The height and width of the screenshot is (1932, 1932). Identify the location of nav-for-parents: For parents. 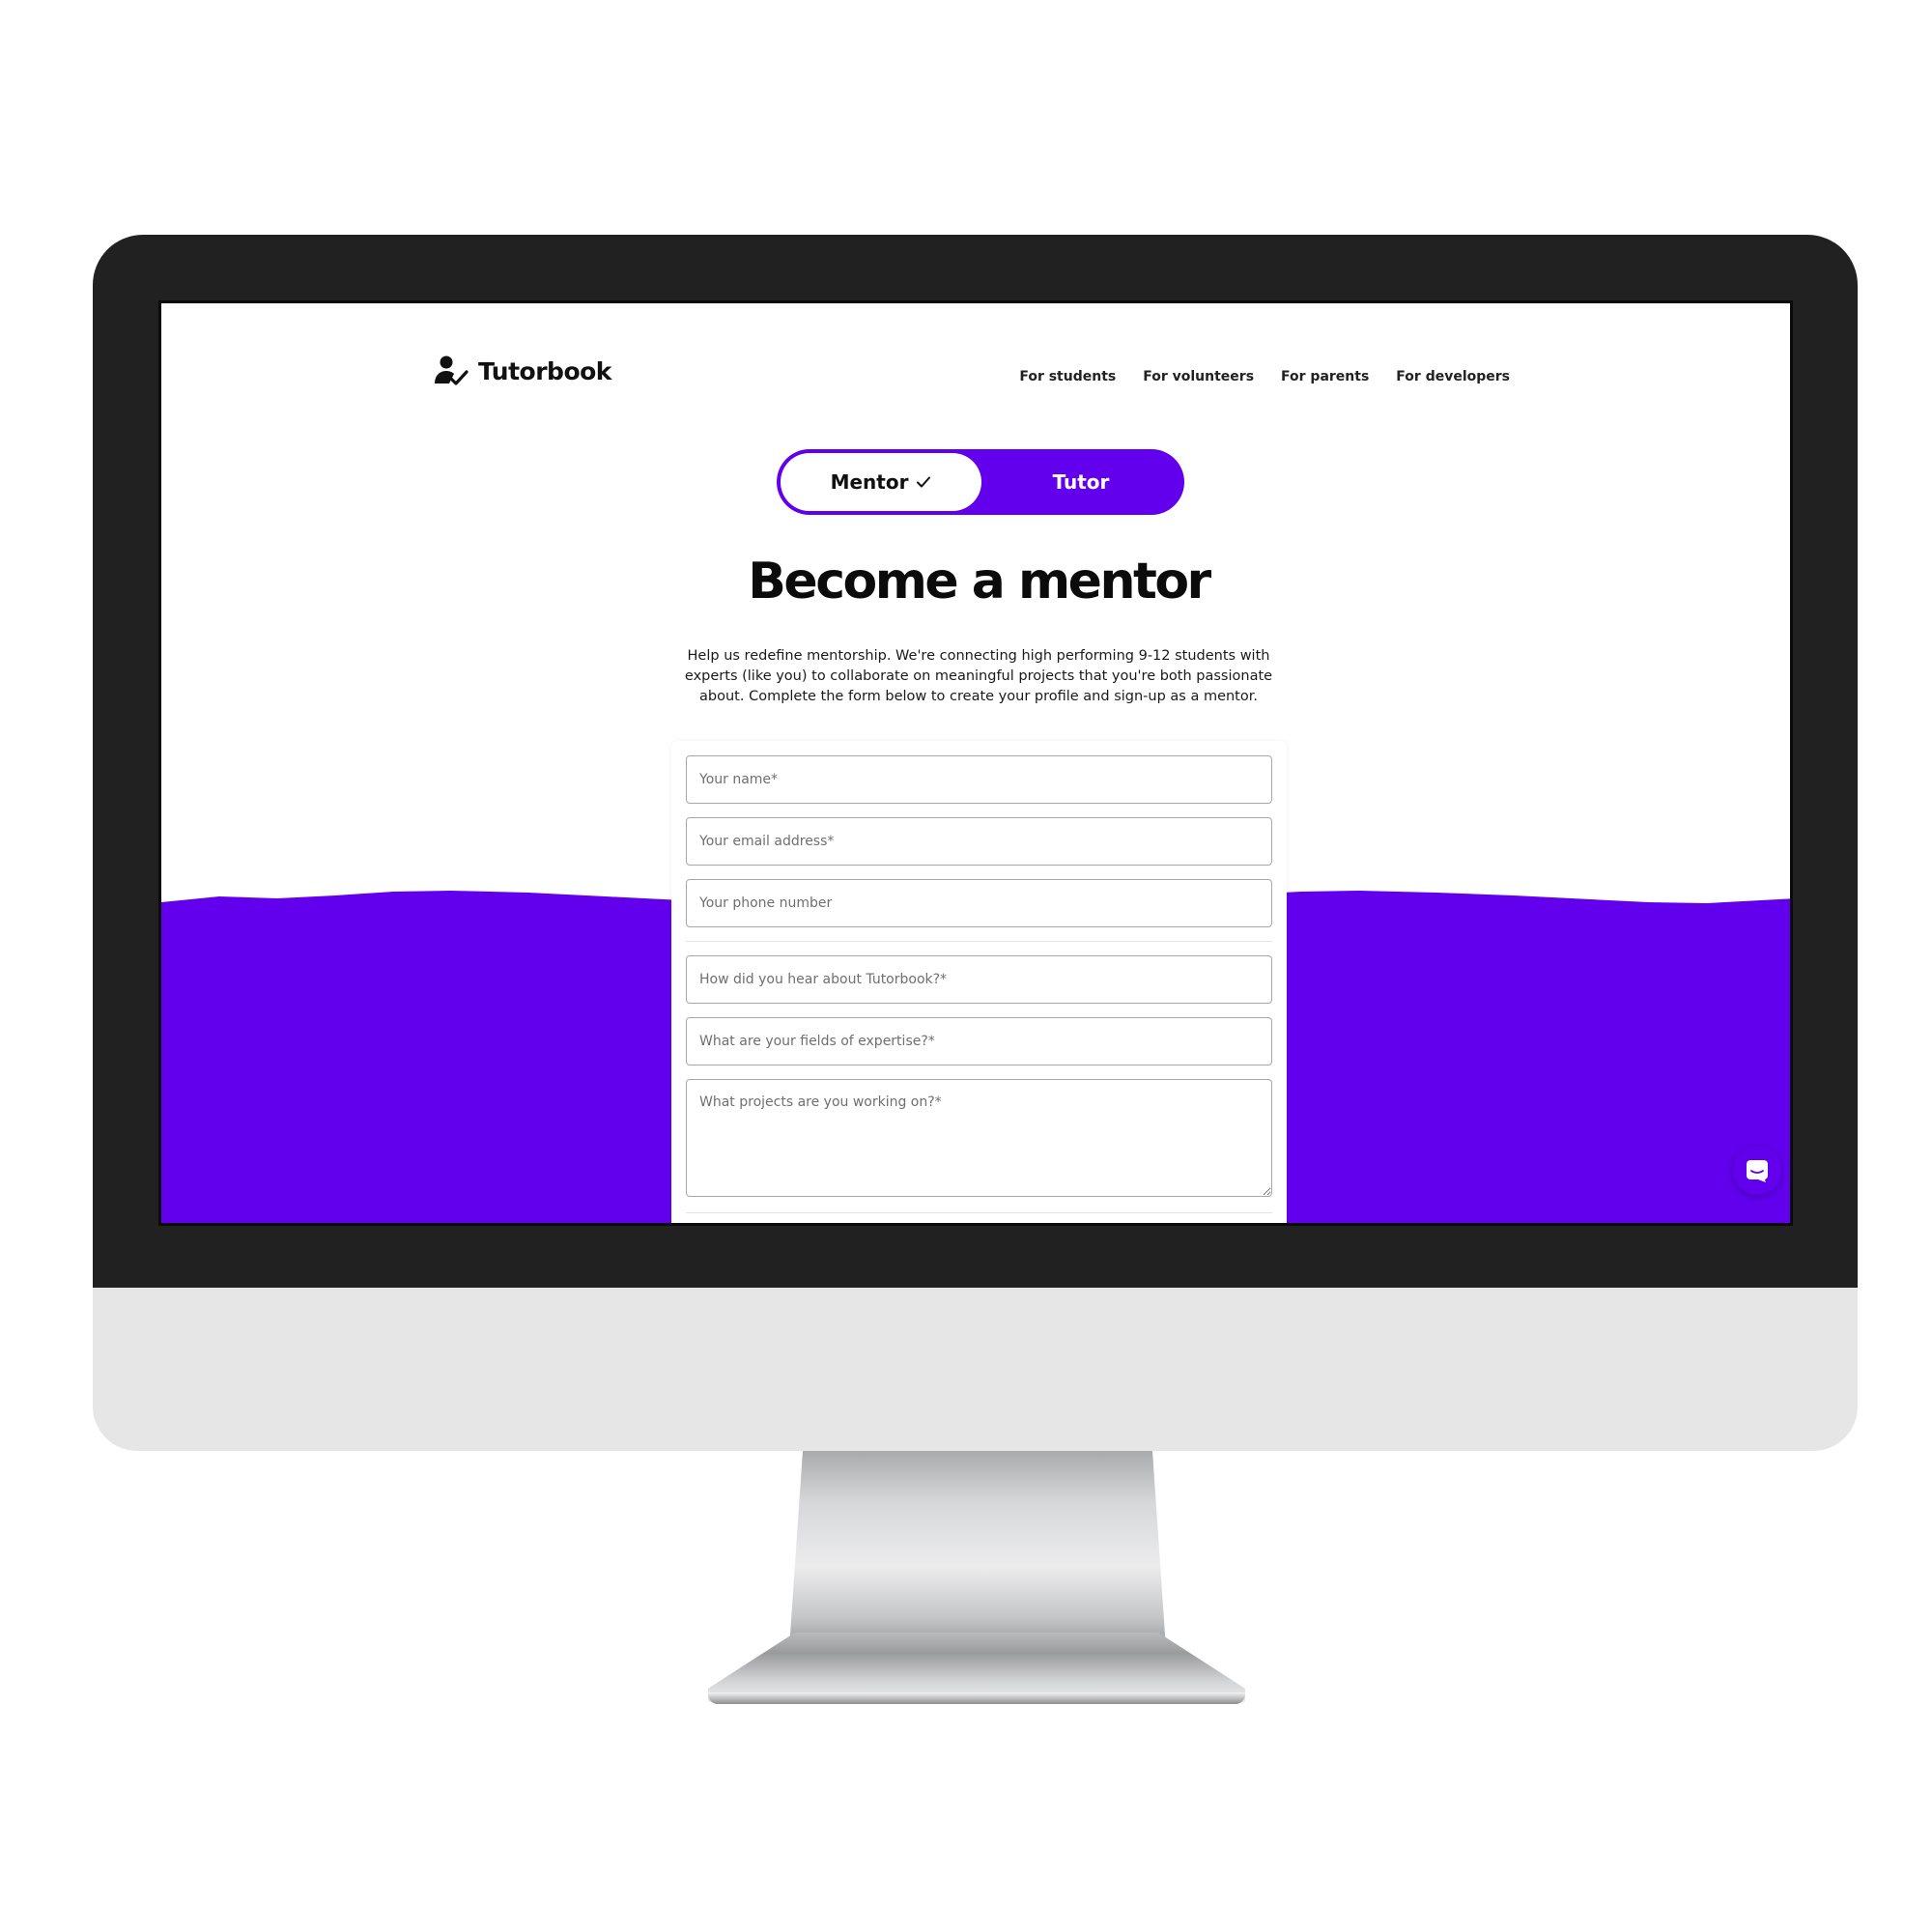
(1325, 376).